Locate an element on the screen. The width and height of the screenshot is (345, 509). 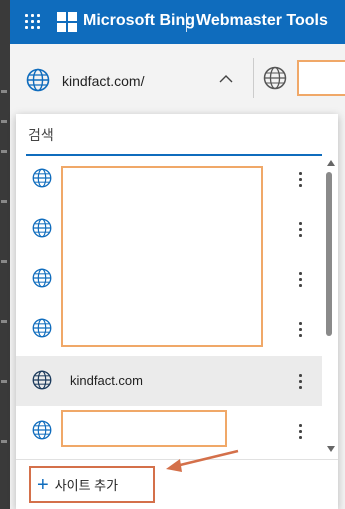
top-header: Microsoft Bing Webmaster Tools is located at coordinates (177, 22).